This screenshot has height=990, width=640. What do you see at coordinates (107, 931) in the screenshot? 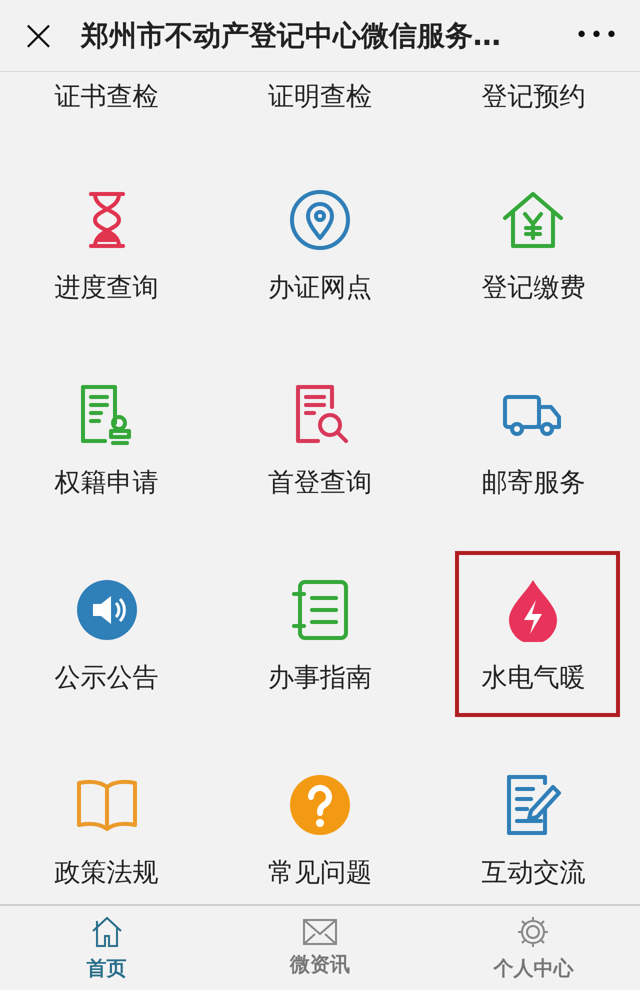
I see `home-icon` at bounding box center [107, 931].